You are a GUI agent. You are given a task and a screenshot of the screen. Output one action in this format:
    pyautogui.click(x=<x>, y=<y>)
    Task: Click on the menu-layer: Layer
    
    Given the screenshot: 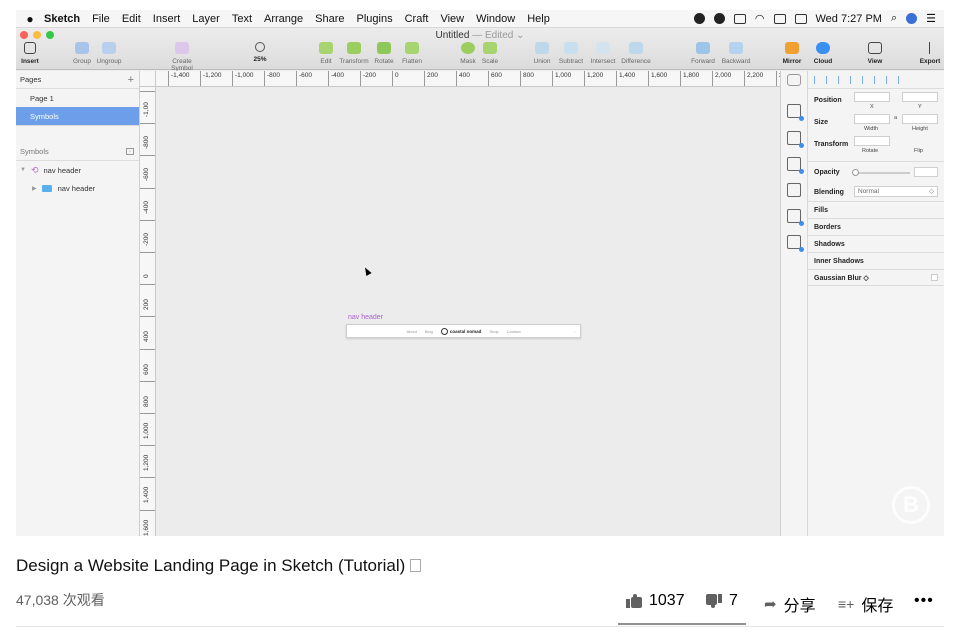 What is the action you would take?
    pyautogui.click(x=206, y=19)
    